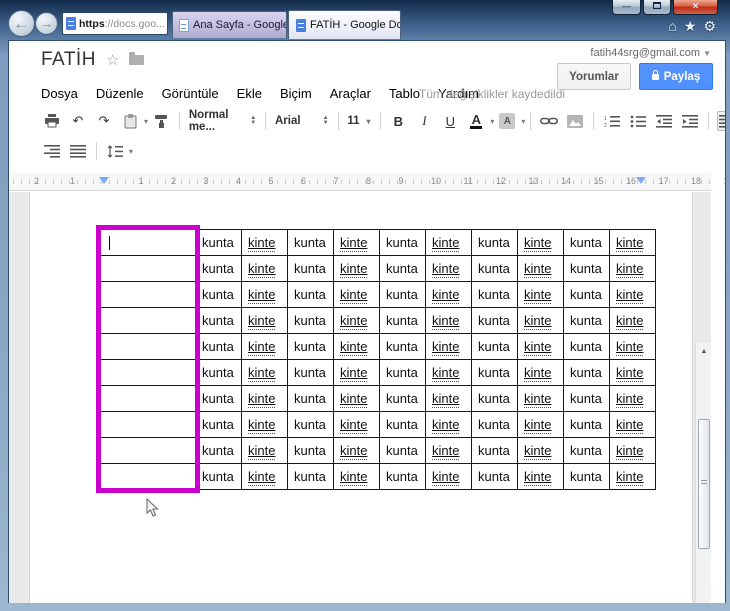 The height and width of the screenshot is (611, 730). What do you see at coordinates (676, 76) in the screenshot?
I see `share-button: Paylaş` at bounding box center [676, 76].